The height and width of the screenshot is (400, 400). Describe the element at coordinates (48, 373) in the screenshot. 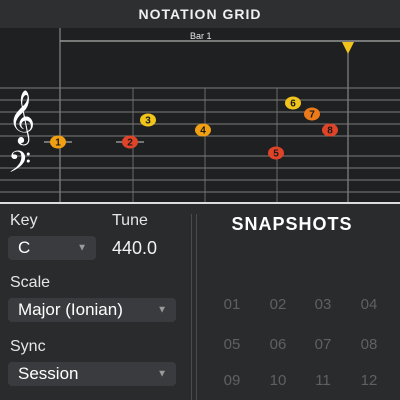

I see `sync-value: Session` at that location.